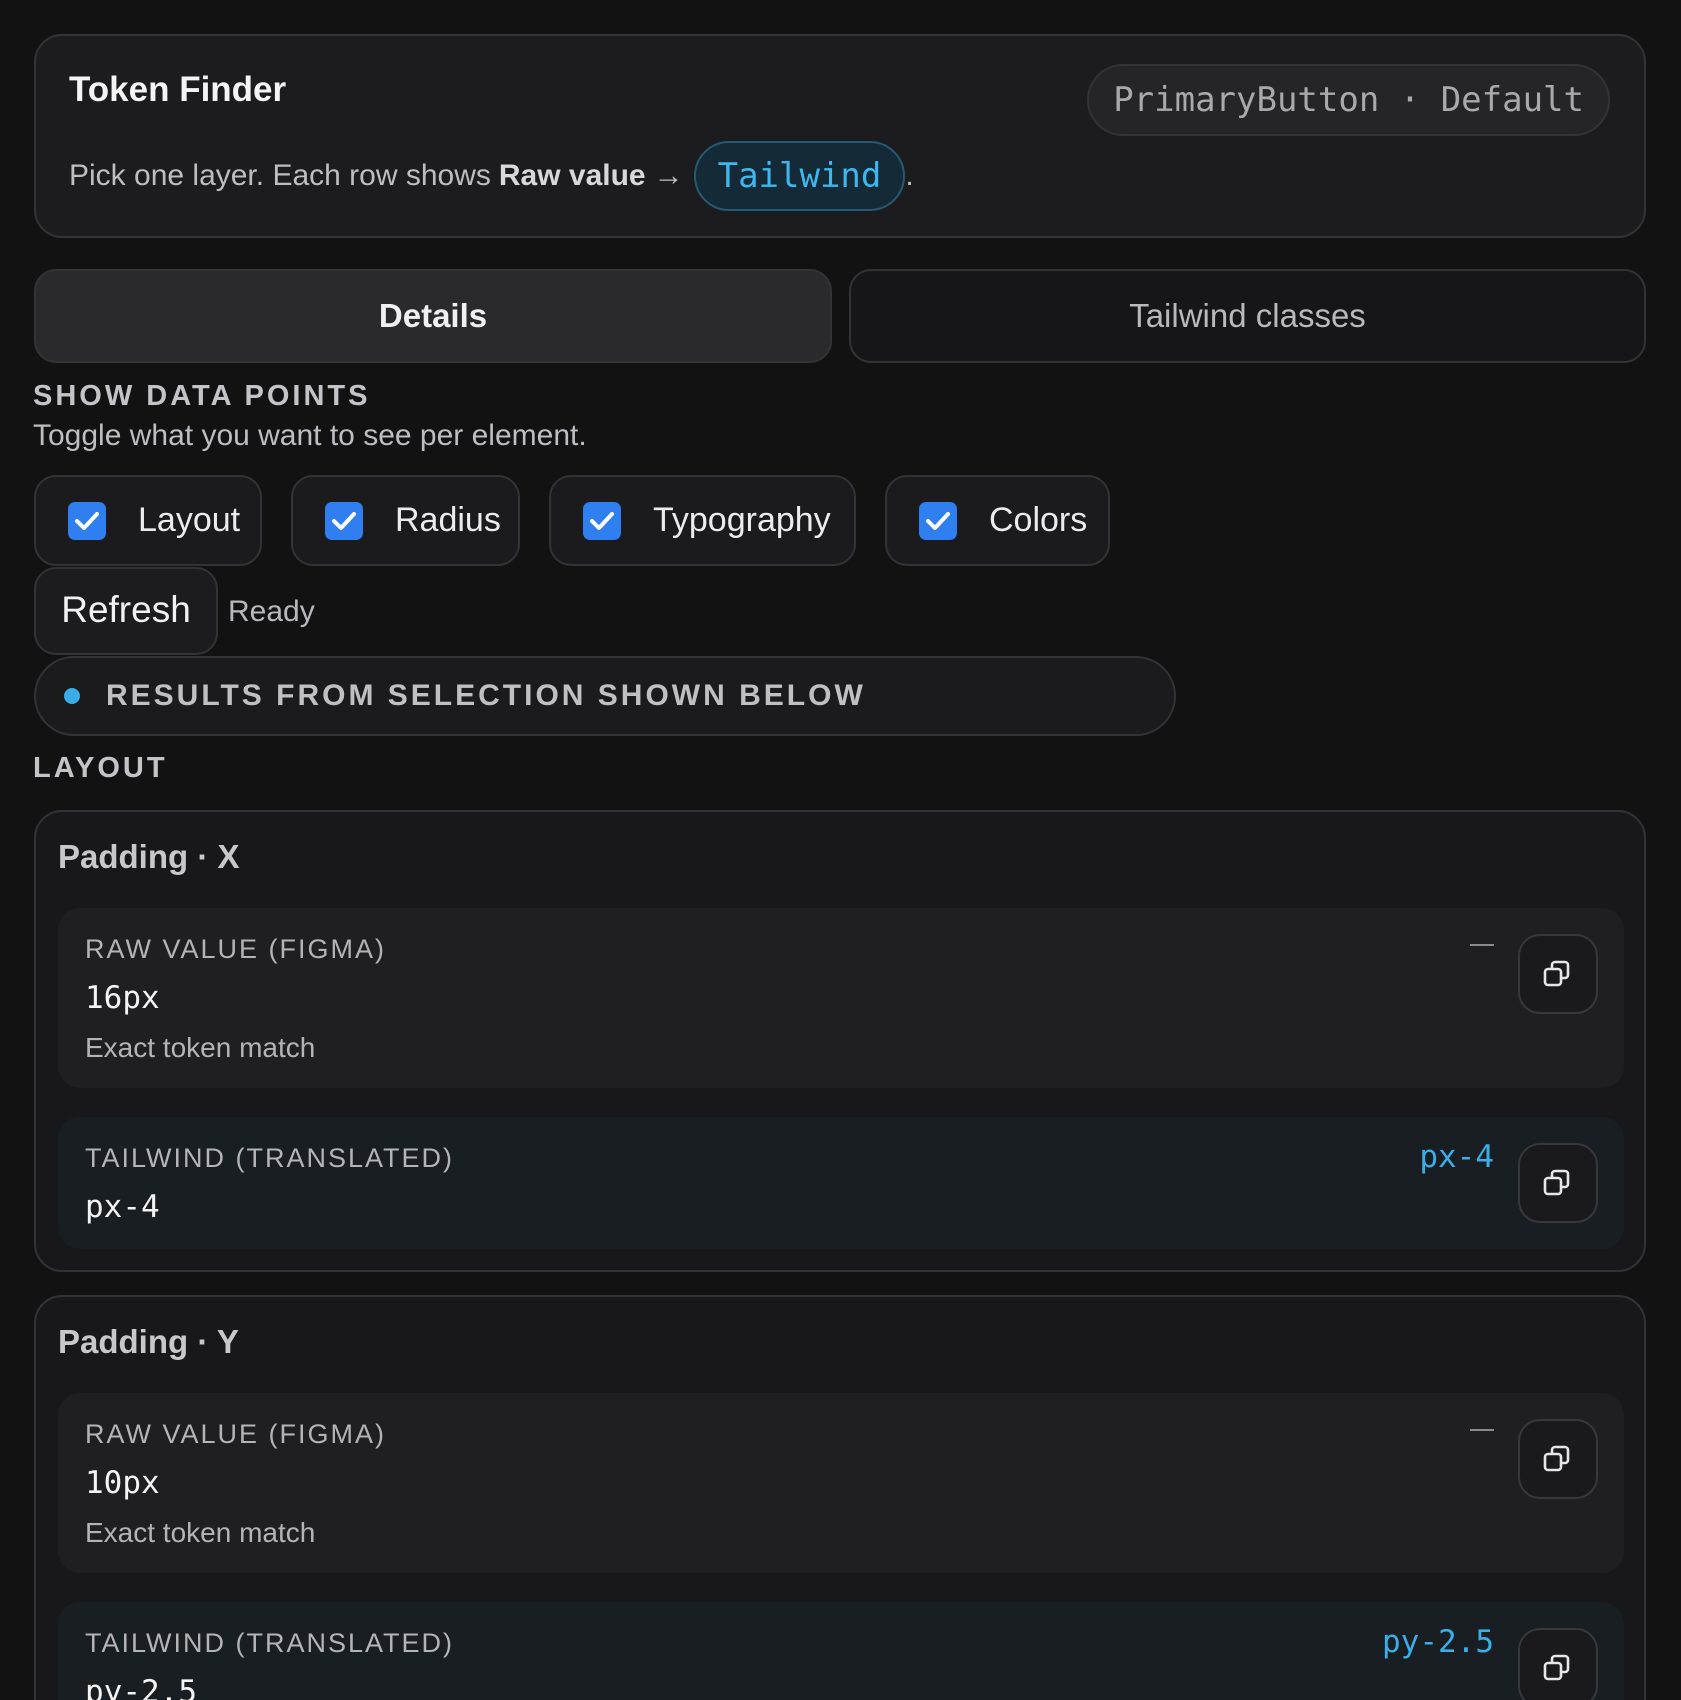 Image resolution: width=1681 pixels, height=1700 pixels. What do you see at coordinates (799, 176) in the screenshot?
I see `tailwind-pill: Tailwind` at bounding box center [799, 176].